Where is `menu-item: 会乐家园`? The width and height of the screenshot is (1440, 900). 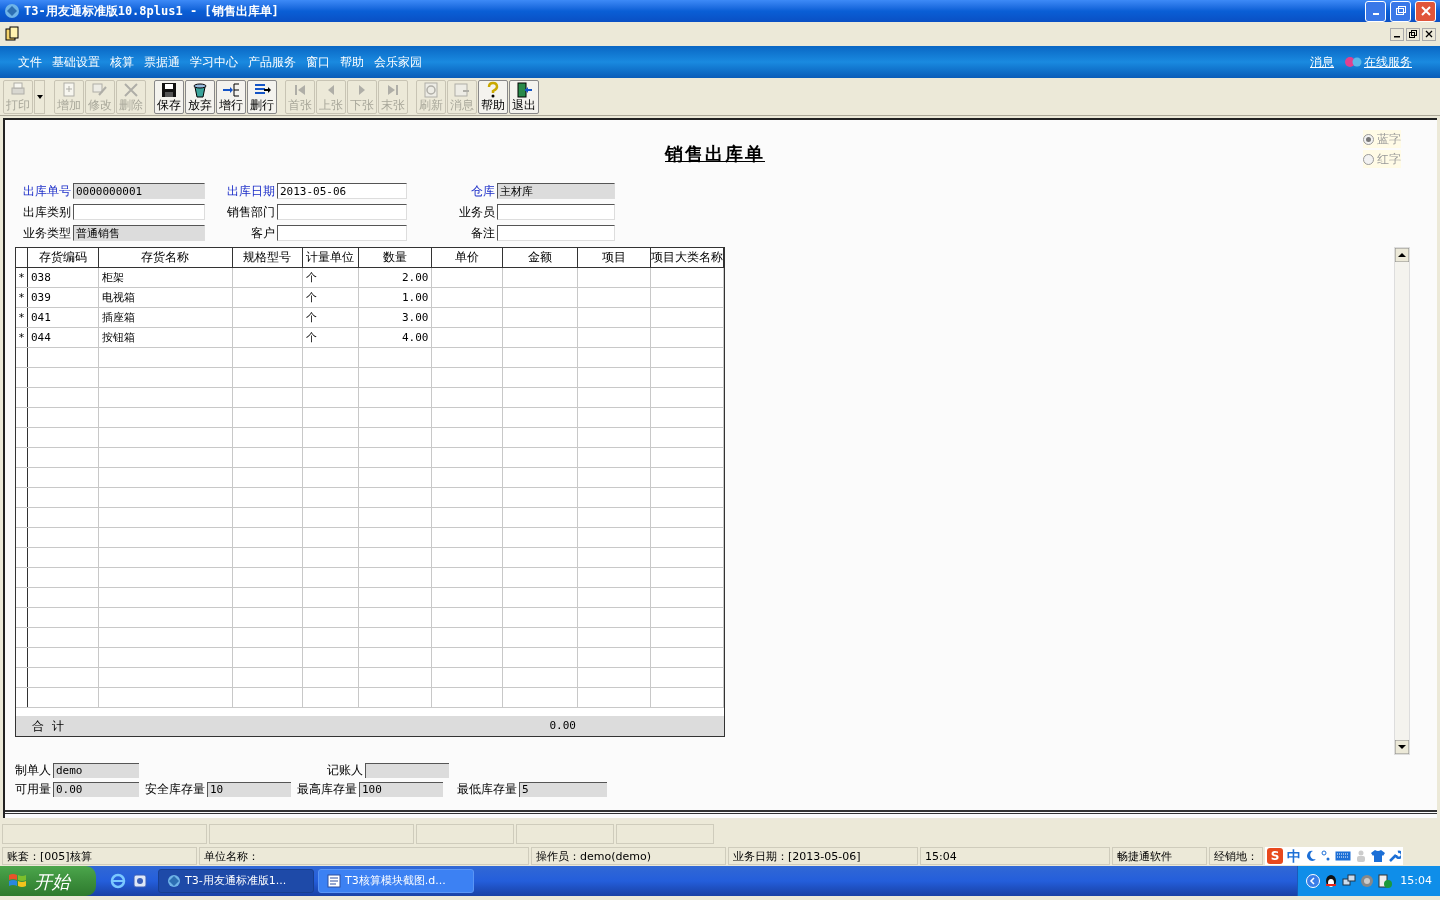
menu-item: 会乐家园 is located at coordinates (398, 62).